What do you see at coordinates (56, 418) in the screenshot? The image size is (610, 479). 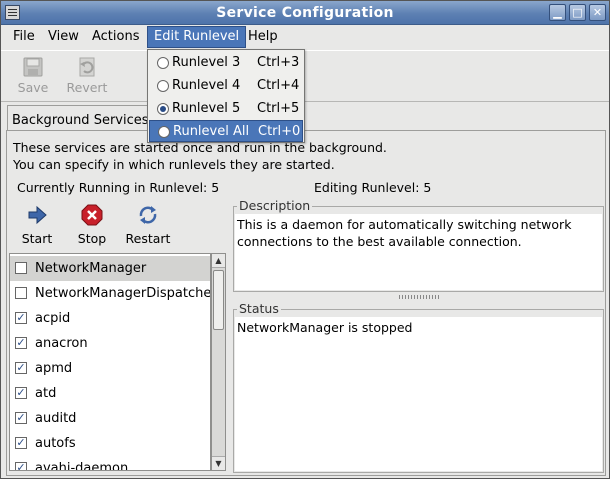 I see `service-name: auditd` at bounding box center [56, 418].